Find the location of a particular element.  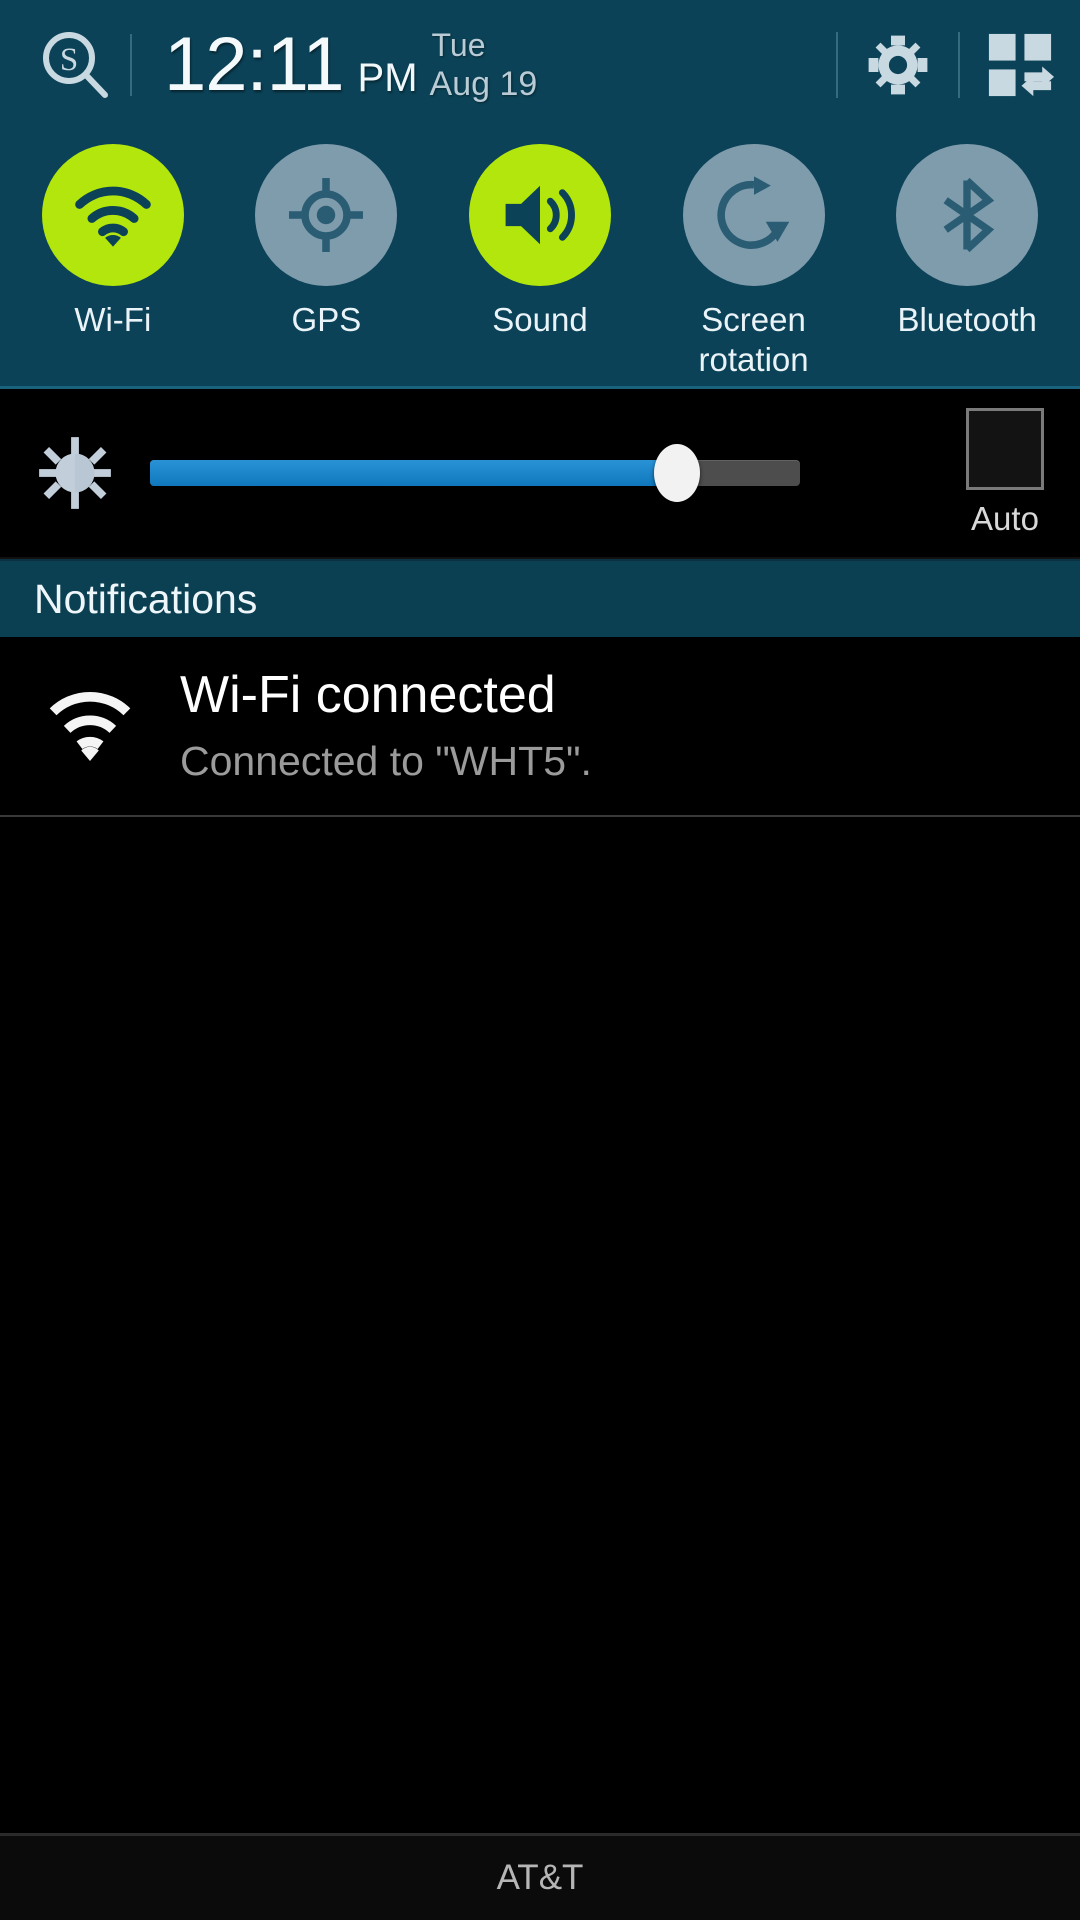

toggle-bluetooth-label: Bluetooth is located at coordinates (967, 319).